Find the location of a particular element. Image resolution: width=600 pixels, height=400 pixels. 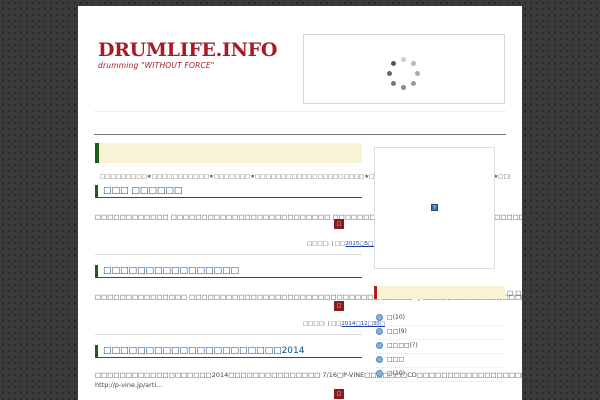

category-label: □□(9) is located at coordinates (397, 331).